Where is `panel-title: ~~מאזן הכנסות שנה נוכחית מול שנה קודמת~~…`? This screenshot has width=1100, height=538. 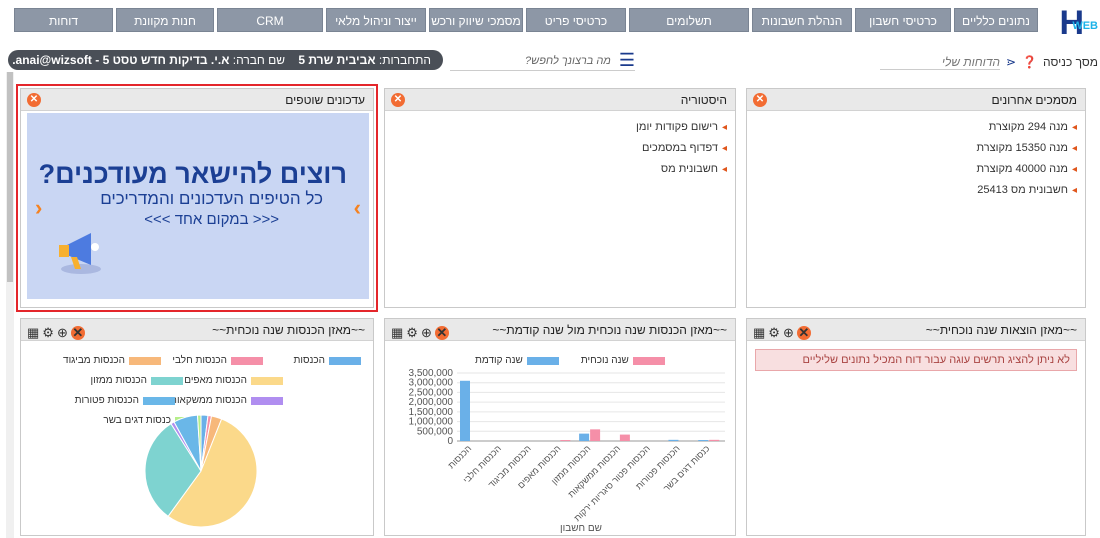 panel-title: ~~מאזן הכנסות שנה נוכחית מול שנה קודמת~~… is located at coordinates (560, 330).